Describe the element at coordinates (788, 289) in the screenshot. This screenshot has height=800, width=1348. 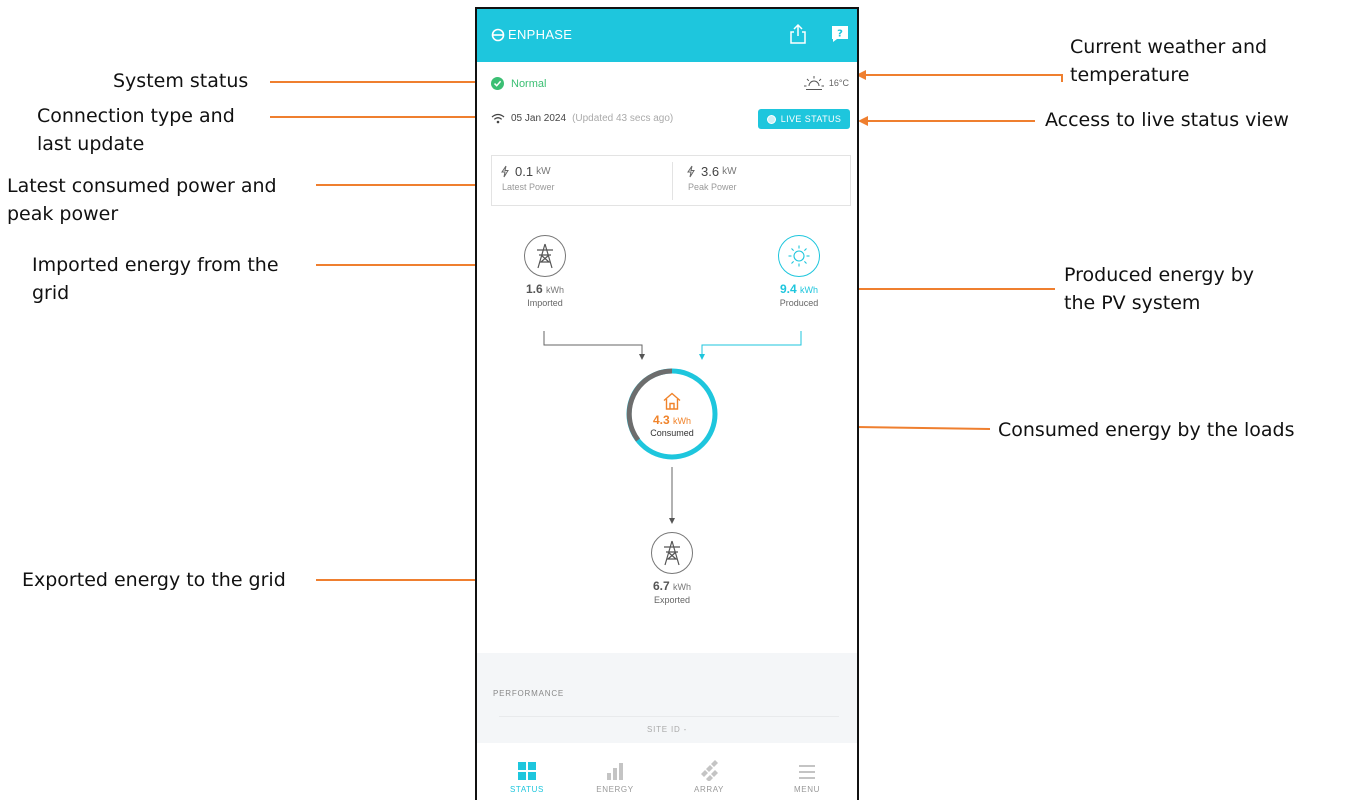
I see `produced-value: 9.4` at that location.